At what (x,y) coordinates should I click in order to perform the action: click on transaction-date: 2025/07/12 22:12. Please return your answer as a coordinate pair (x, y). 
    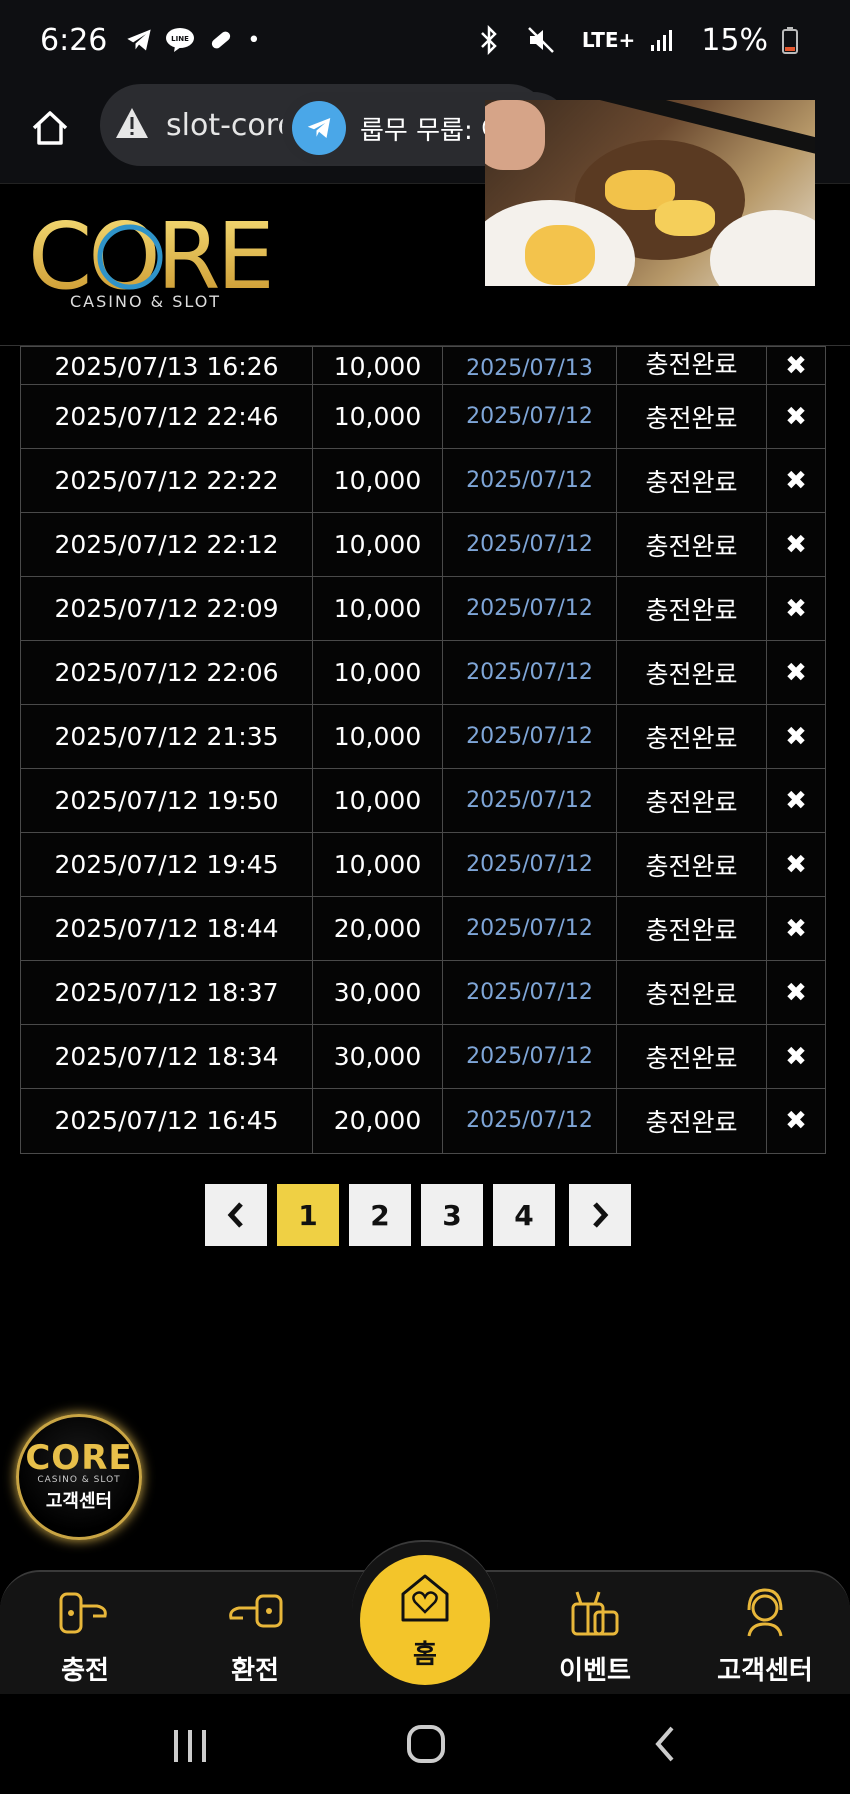
    Looking at the image, I should click on (166, 545).